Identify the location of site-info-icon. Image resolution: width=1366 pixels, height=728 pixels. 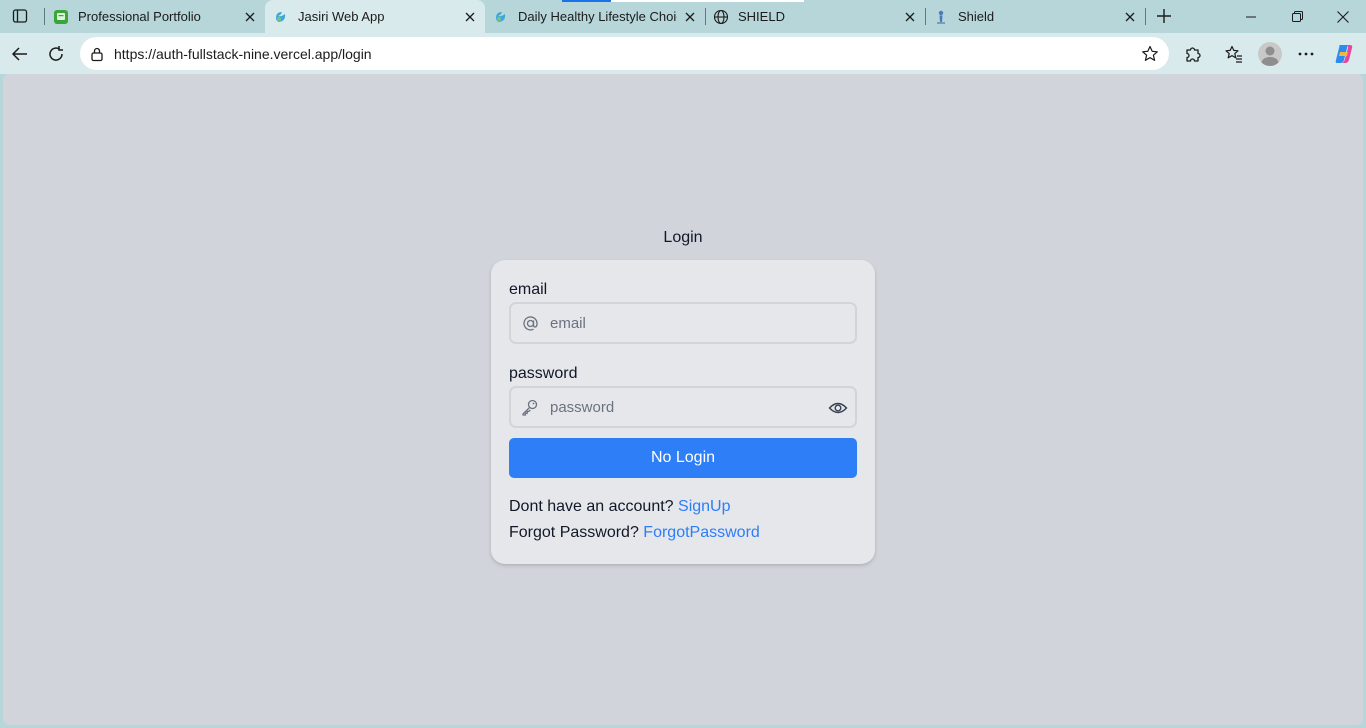
(97, 54).